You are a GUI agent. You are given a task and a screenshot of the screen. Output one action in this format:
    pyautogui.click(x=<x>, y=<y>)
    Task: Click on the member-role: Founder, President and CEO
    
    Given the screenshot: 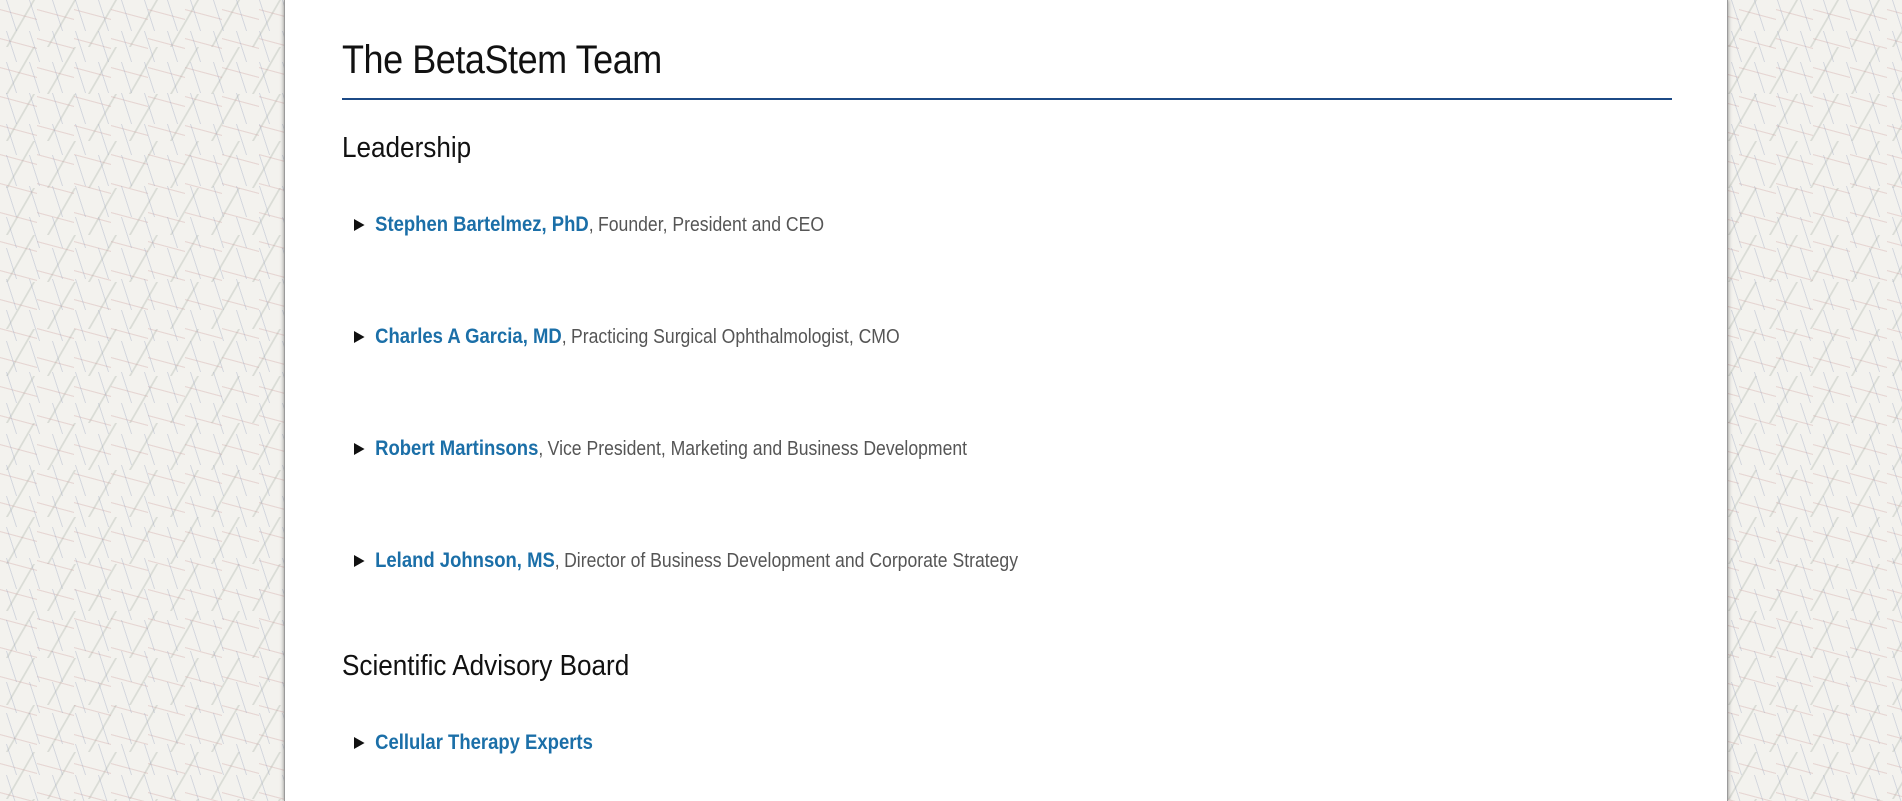 What is the action you would take?
    pyautogui.click(x=711, y=224)
    